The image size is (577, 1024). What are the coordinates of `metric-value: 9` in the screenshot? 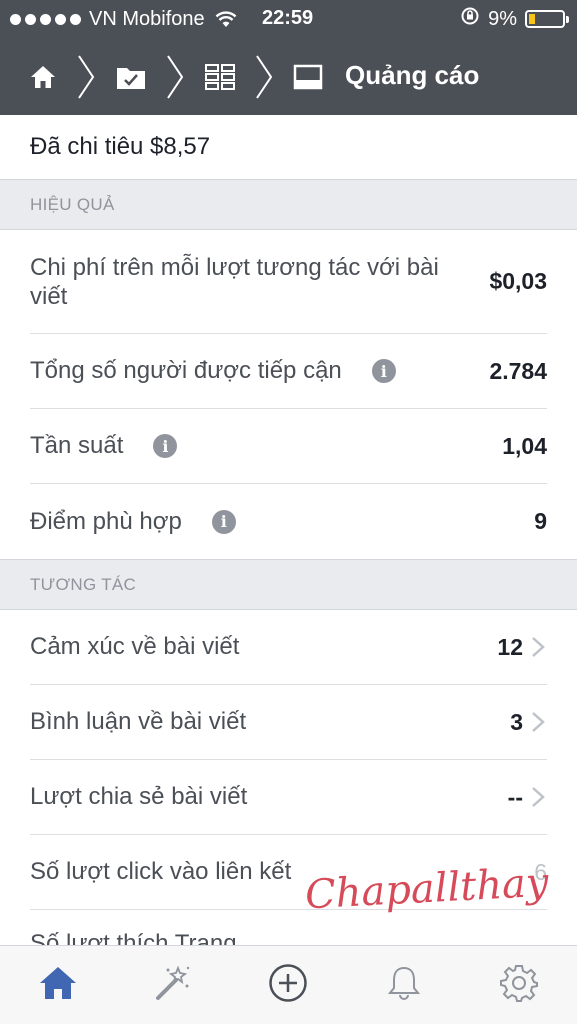 It's located at (540, 521).